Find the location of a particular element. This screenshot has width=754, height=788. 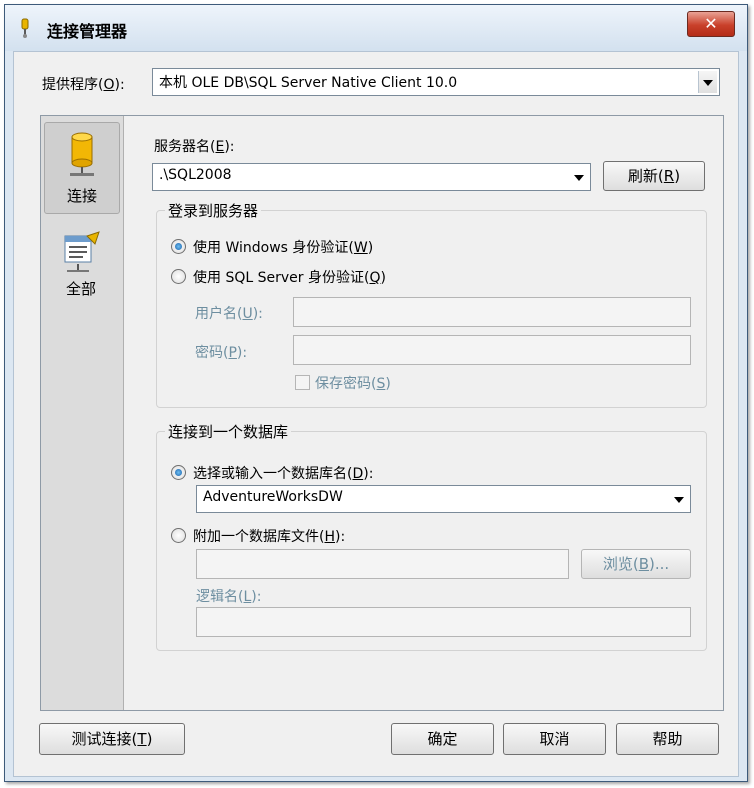

sidebar-item-all: 全部 is located at coordinates (81, 270).